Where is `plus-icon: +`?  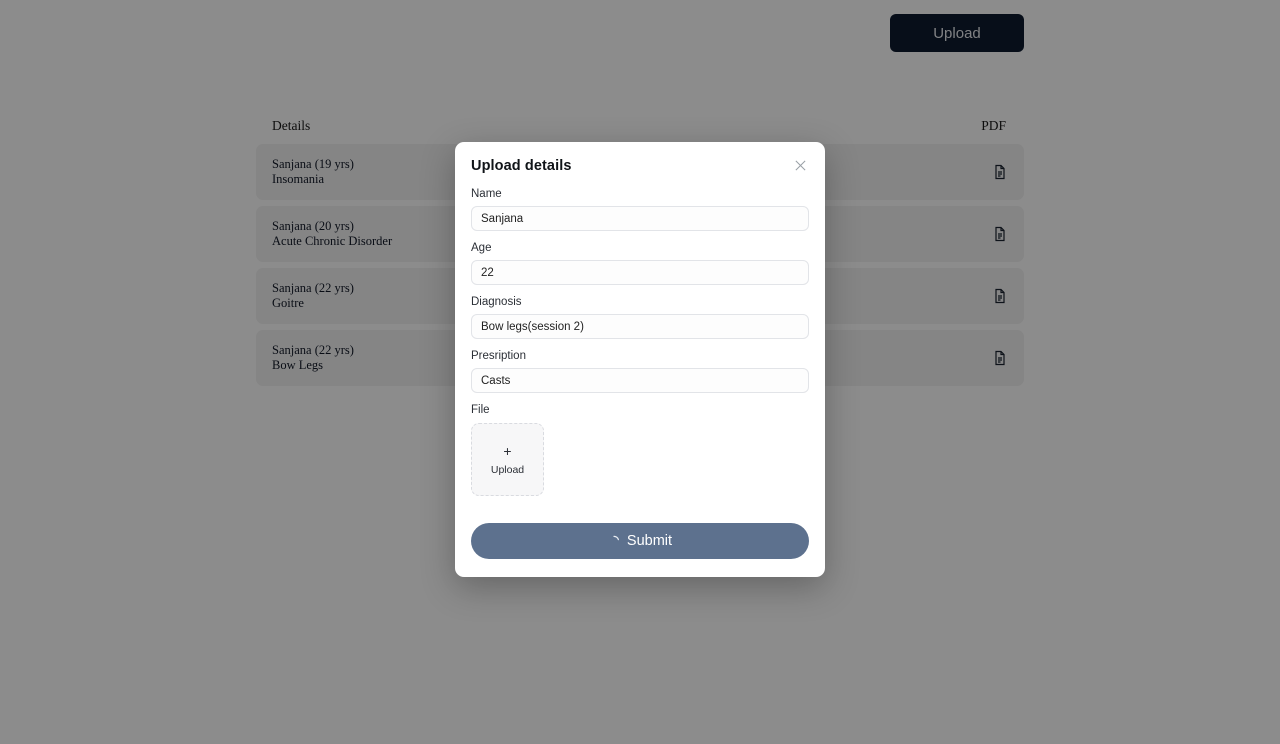 plus-icon: + is located at coordinates (507, 450).